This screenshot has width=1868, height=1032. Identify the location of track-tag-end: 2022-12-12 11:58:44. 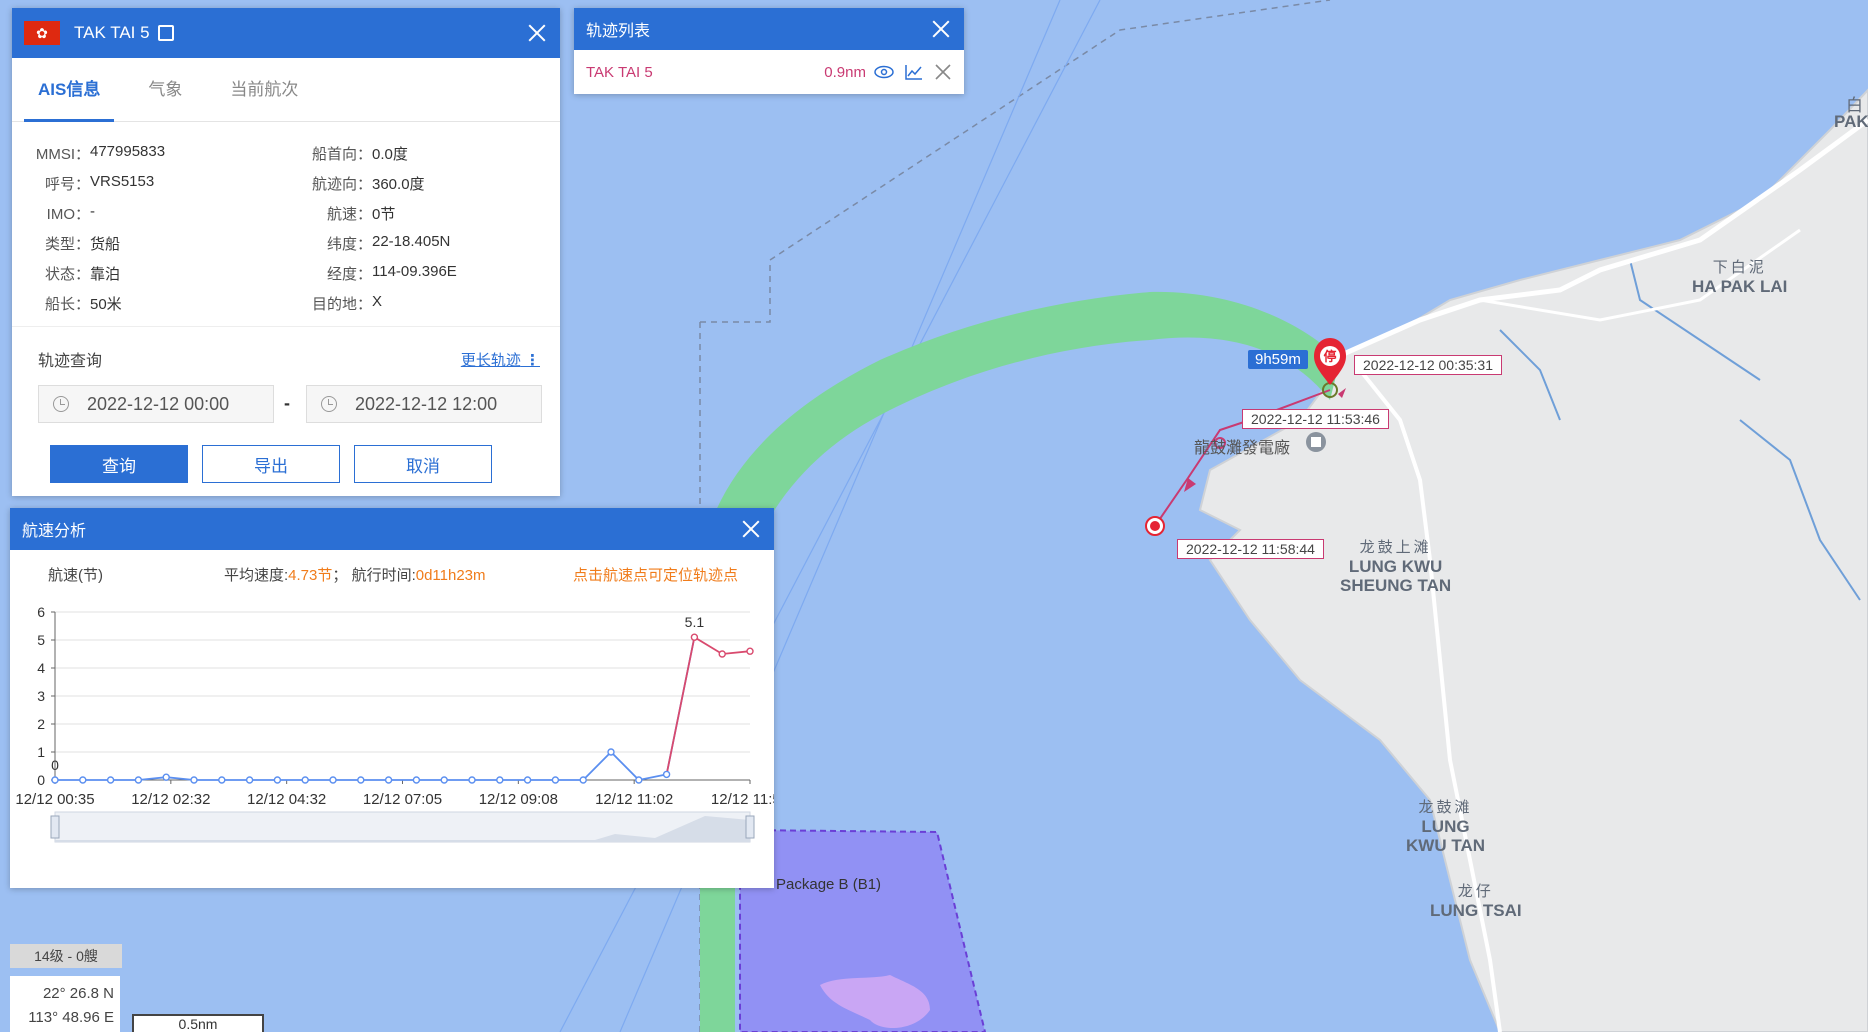
(1250, 549).